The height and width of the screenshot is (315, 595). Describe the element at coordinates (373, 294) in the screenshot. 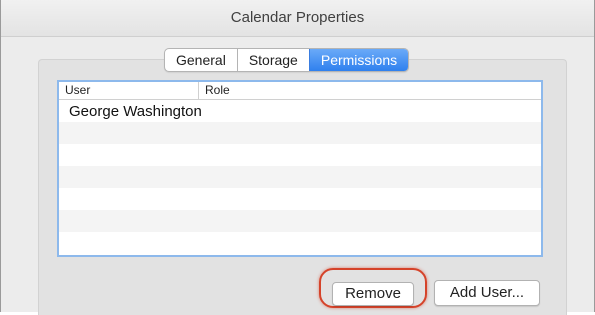

I see `remove-button: Remove` at that location.